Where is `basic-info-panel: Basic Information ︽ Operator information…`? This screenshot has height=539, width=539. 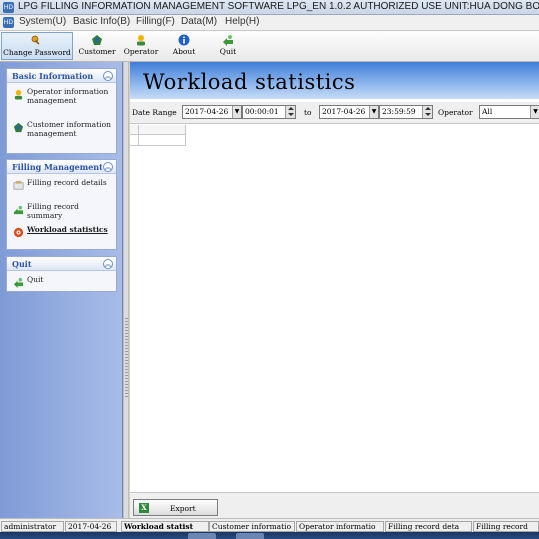 basic-info-panel: Basic Information ︽ Operator information… is located at coordinates (61, 111).